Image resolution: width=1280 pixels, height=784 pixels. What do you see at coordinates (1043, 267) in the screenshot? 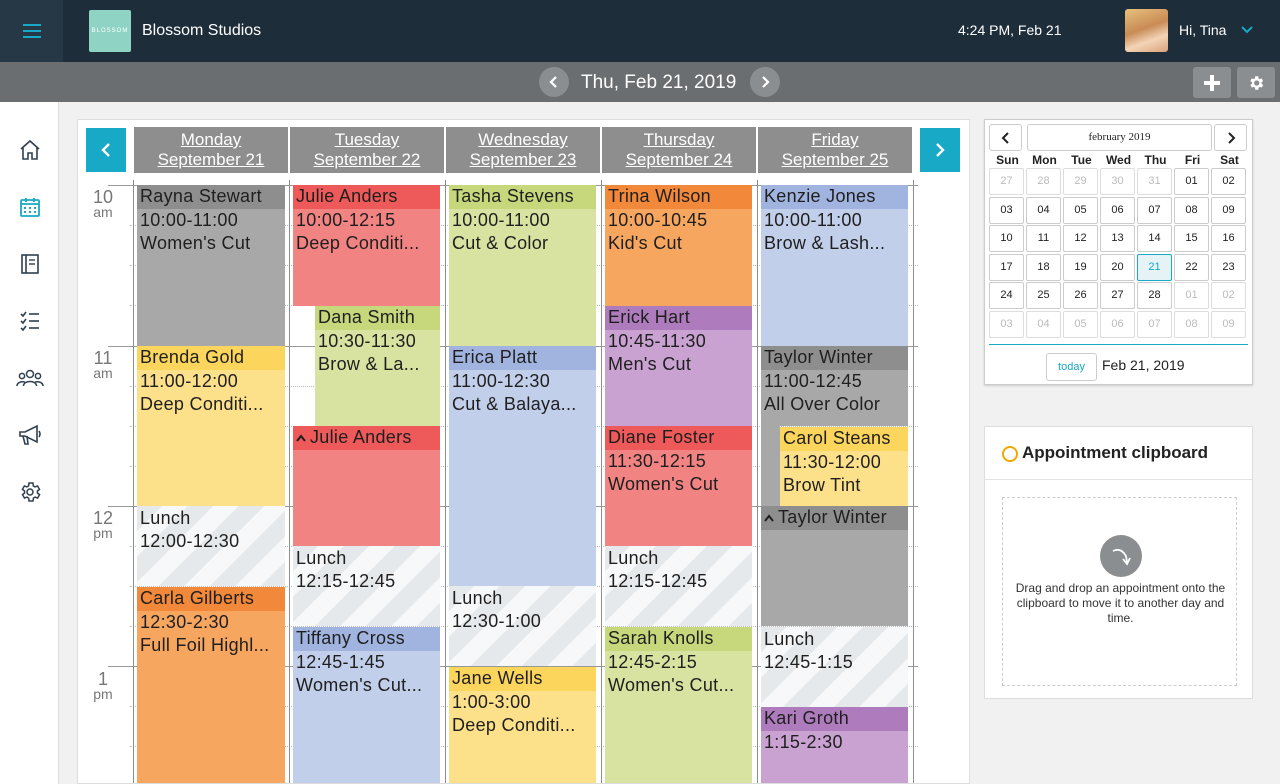
I see `date-cell: 18` at bounding box center [1043, 267].